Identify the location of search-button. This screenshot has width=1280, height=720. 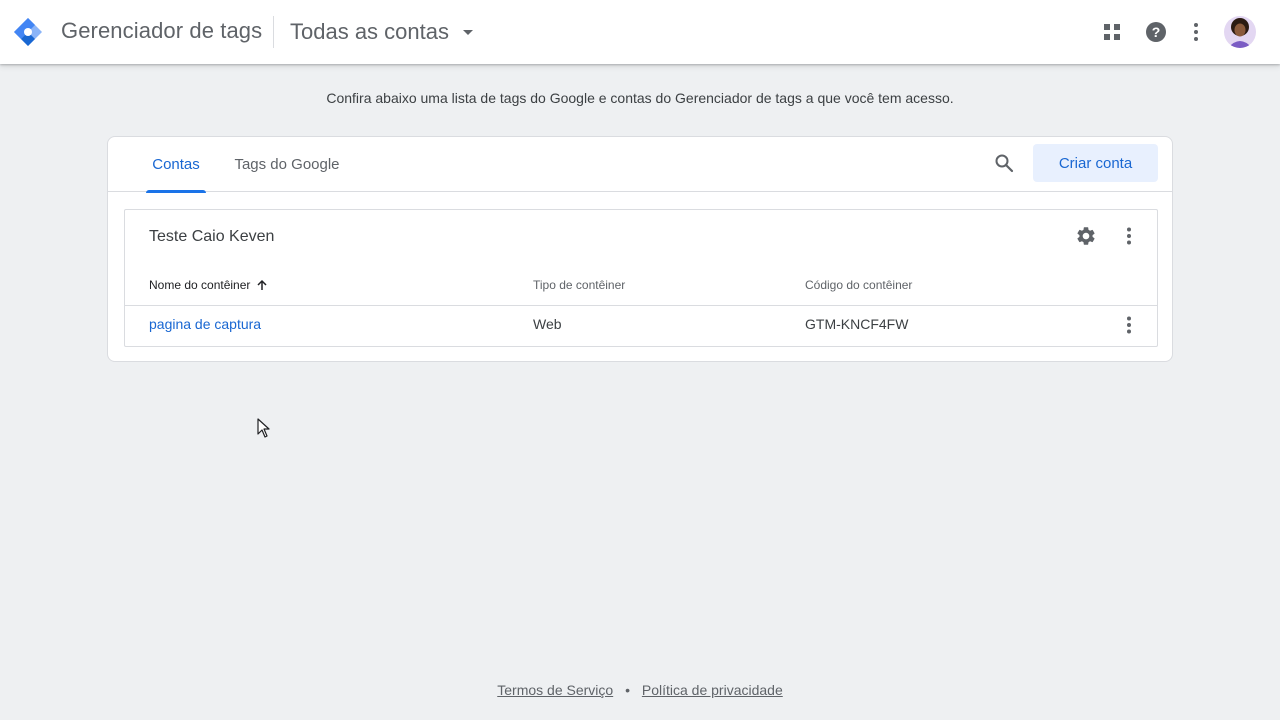
(1004, 163).